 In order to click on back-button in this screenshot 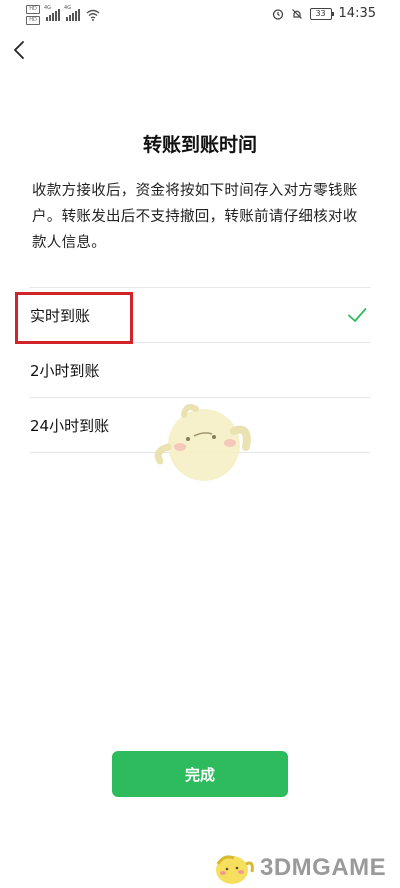, I will do `click(20, 50)`.